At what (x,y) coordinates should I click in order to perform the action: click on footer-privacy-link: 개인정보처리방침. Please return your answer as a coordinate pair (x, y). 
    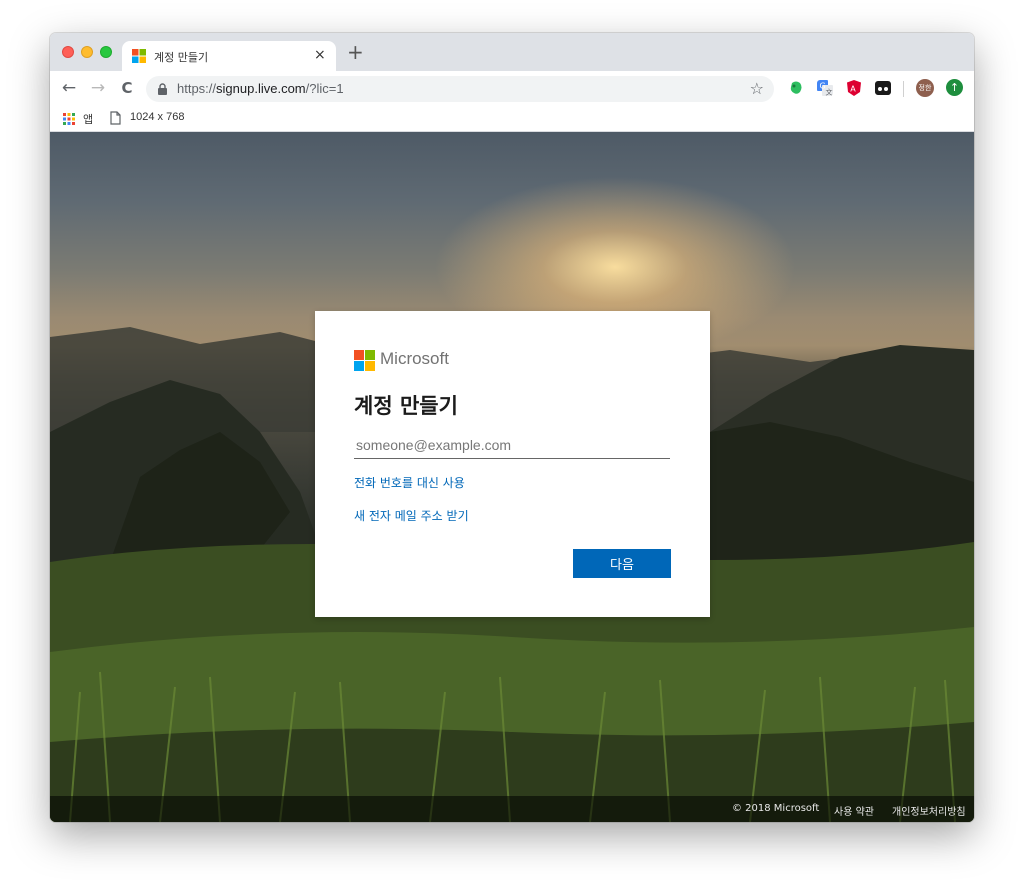
    Looking at the image, I should click on (929, 810).